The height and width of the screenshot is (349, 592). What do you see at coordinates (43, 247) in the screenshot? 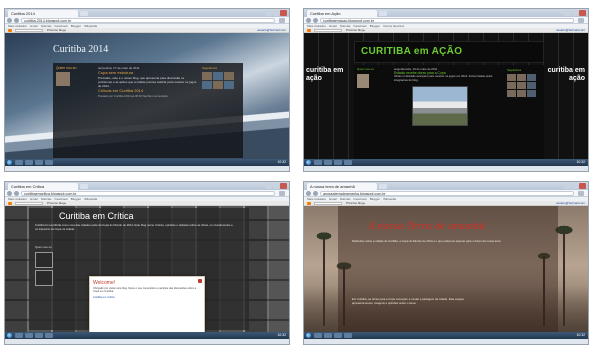
I see `widget-title: Quem sou eu` at bounding box center [43, 247].